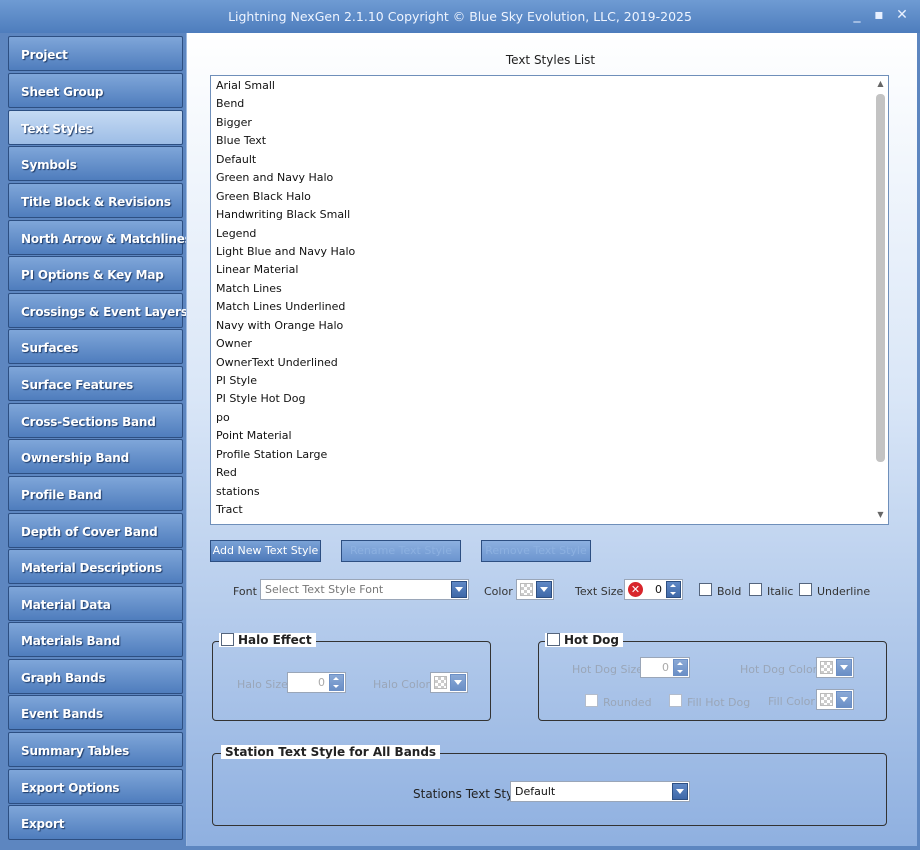 The height and width of the screenshot is (850, 920). What do you see at coordinates (236, 234) in the screenshot?
I see `list-item: Legend` at bounding box center [236, 234].